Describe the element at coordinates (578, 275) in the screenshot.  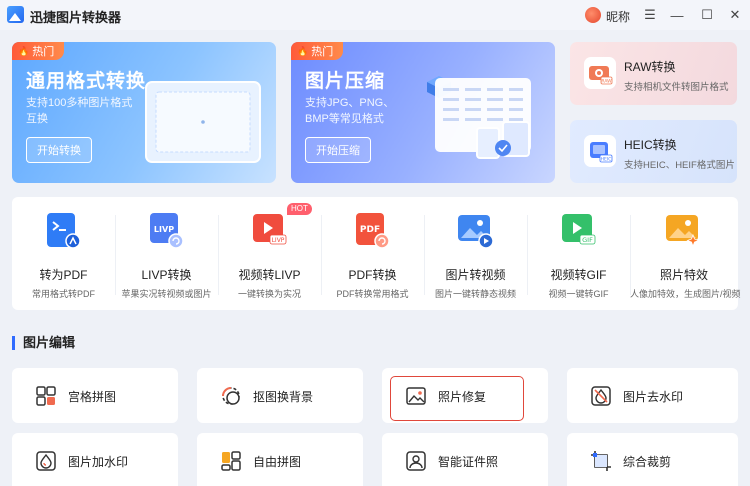
I see `tool-name: 视频转GIF` at that location.